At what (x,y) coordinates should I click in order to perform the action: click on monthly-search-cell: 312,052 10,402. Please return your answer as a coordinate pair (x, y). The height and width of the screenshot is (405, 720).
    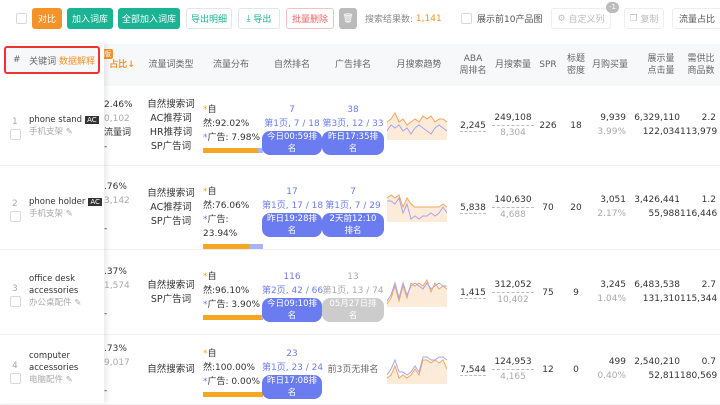
    Looking at the image, I should click on (513, 292).